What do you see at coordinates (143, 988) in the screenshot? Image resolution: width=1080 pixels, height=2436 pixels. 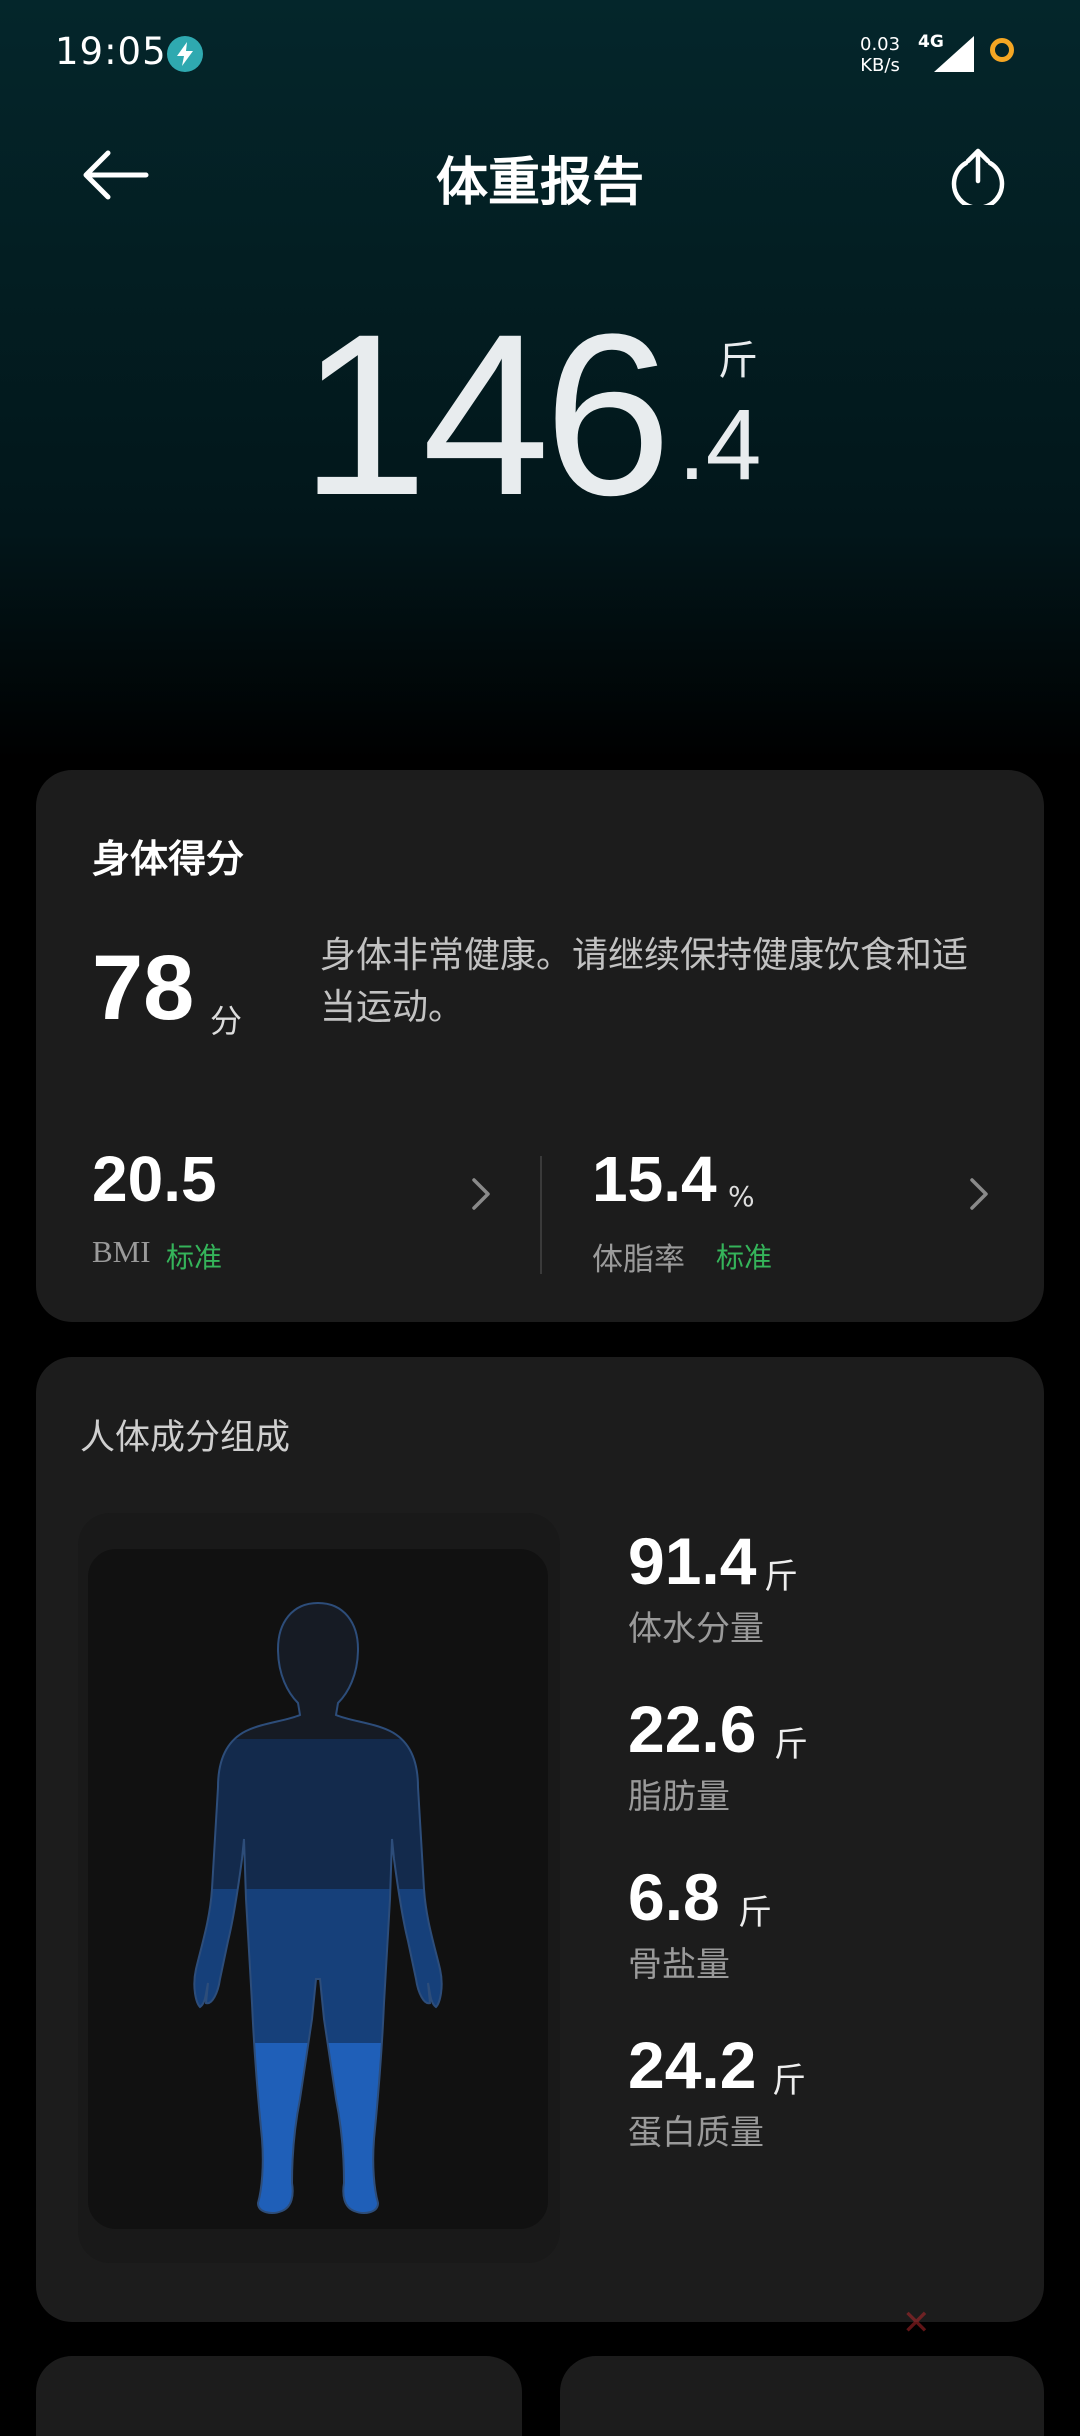 I see `body-score-value: 78` at bounding box center [143, 988].